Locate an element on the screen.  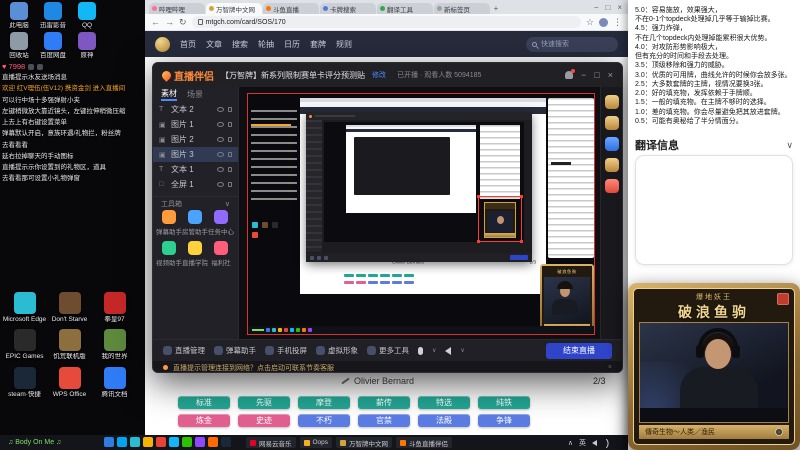
nav-item: 首页 is located at coordinates (188, 44).